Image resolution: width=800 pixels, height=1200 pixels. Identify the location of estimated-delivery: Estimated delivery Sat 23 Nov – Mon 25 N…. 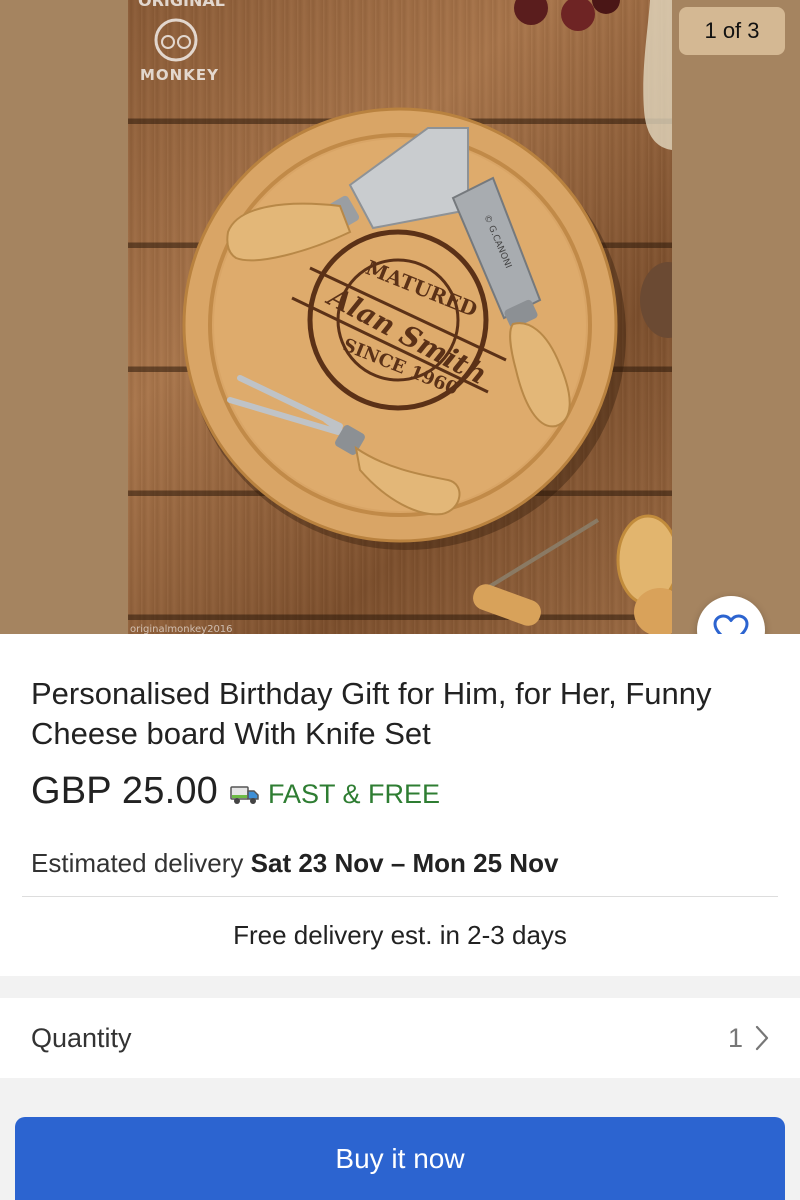
(294, 863).